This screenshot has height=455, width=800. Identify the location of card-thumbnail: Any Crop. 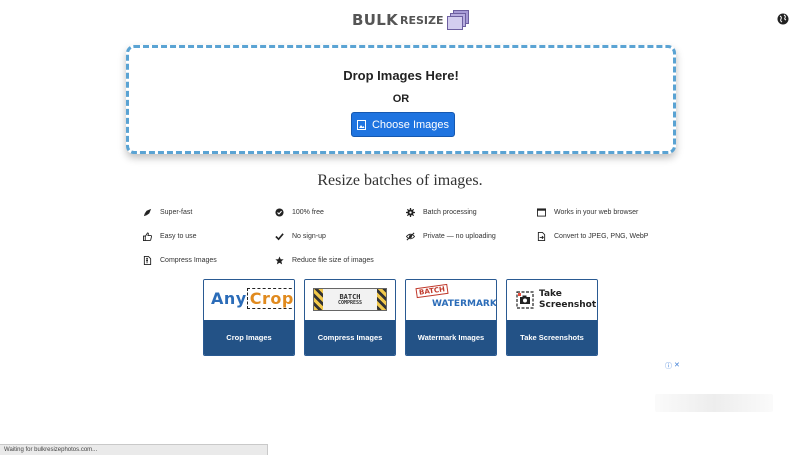
(249, 300).